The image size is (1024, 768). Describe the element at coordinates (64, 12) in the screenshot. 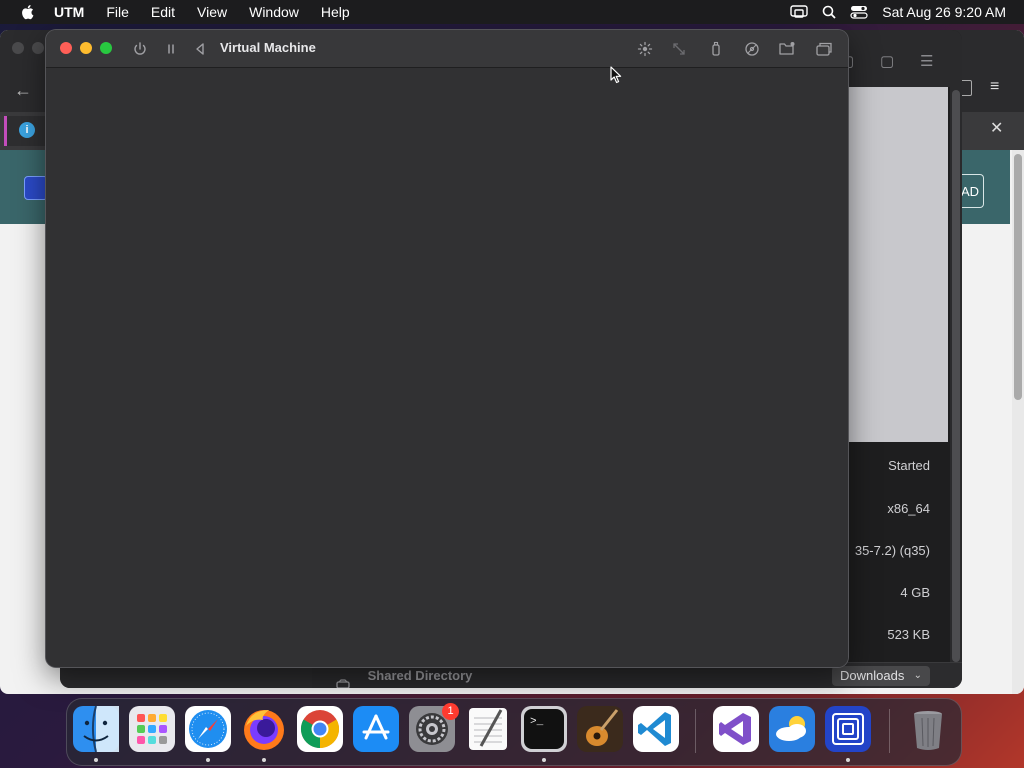

I see `menu-app-utm: UTM` at that location.